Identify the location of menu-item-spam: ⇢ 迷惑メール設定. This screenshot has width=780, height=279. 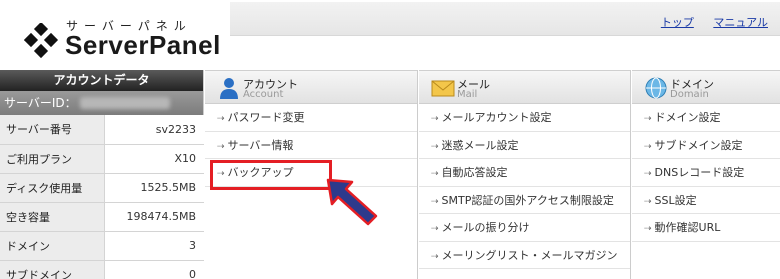
(524, 145).